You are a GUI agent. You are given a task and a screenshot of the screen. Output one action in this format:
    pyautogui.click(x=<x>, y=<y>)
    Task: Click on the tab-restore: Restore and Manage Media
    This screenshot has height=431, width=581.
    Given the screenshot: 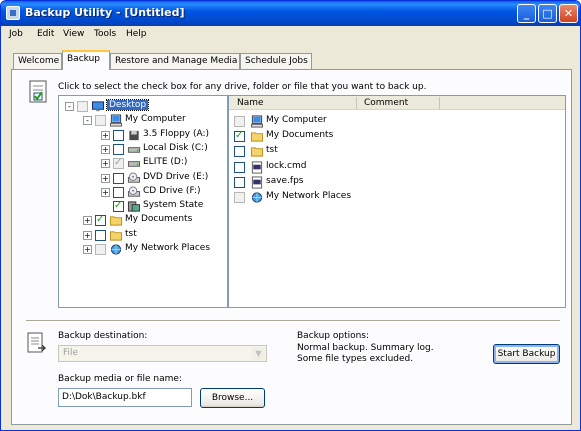 What is the action you would take?
    pyautogui.click(x=175, y=61)
    